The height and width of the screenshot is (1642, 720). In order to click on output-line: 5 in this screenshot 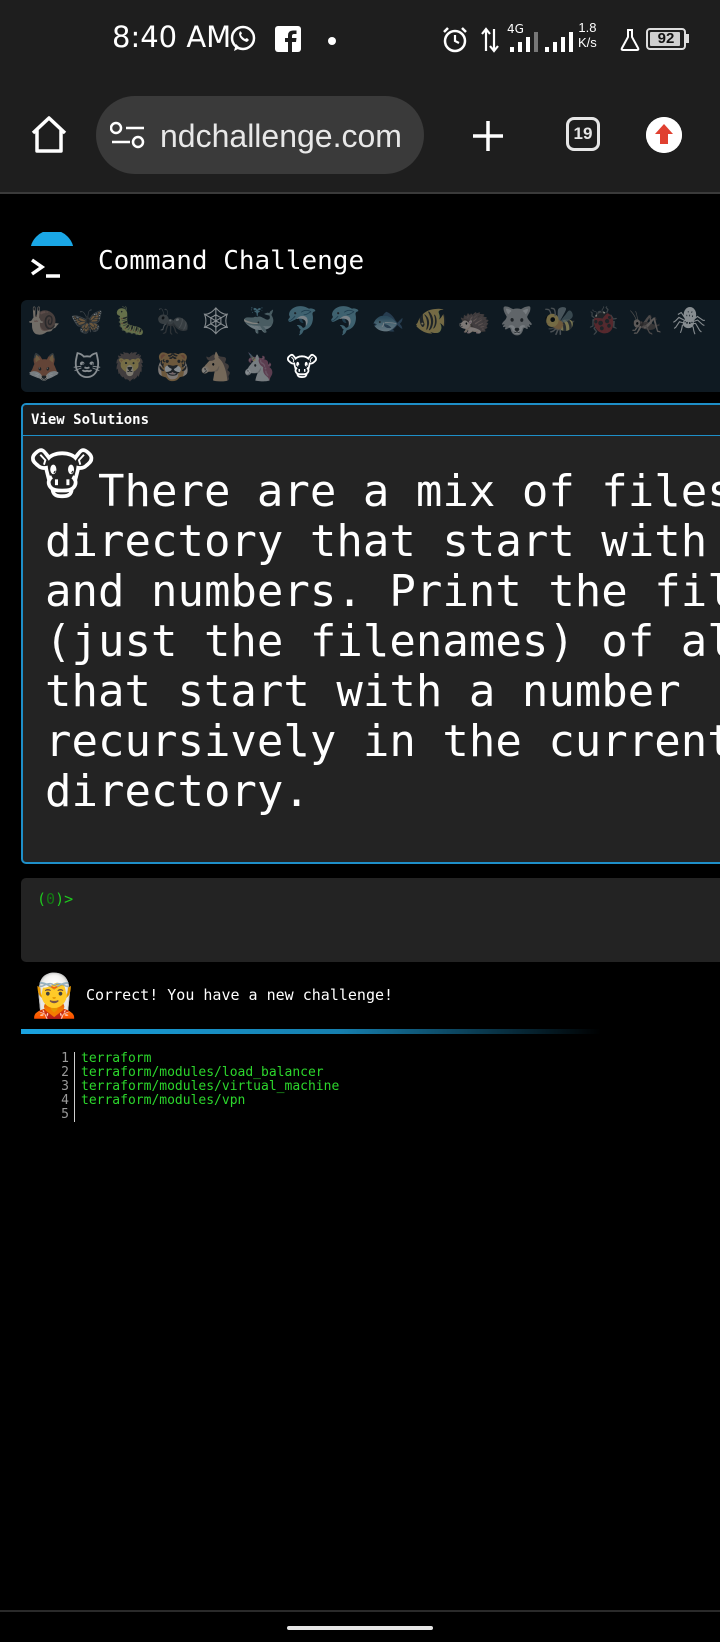, I will do `click(189, 1115)`.